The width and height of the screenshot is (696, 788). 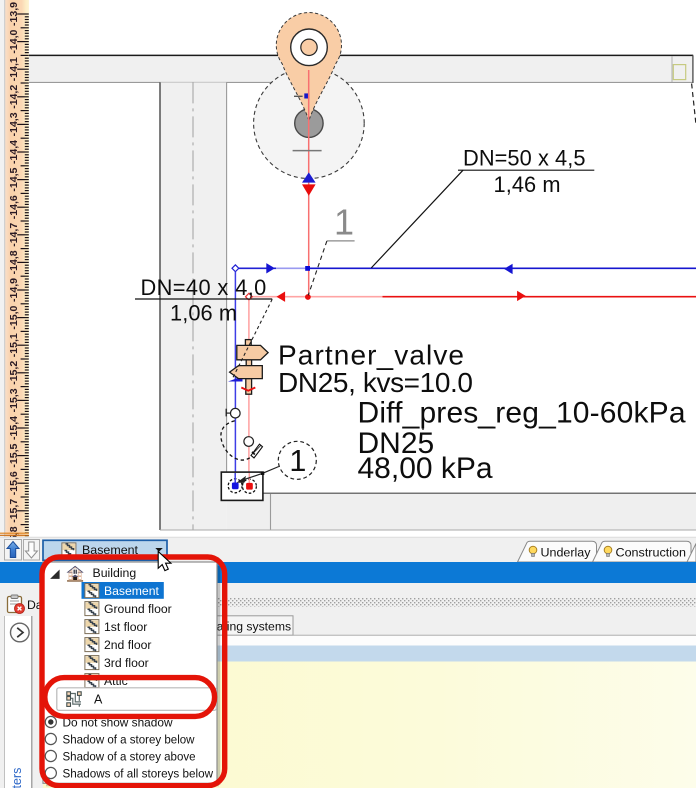 What do you see at coordinates (14, 400) in the screenshot?
I see `svg-text: -15,3` at bounding box center [14, 400].